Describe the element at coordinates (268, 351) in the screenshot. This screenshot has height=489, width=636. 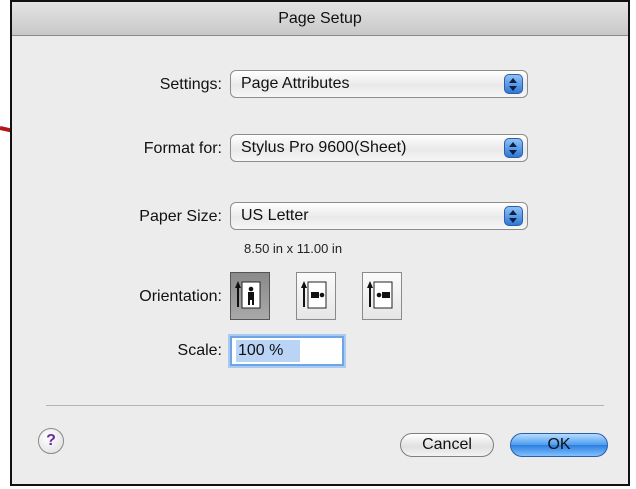
I see `scale-input` at that location.